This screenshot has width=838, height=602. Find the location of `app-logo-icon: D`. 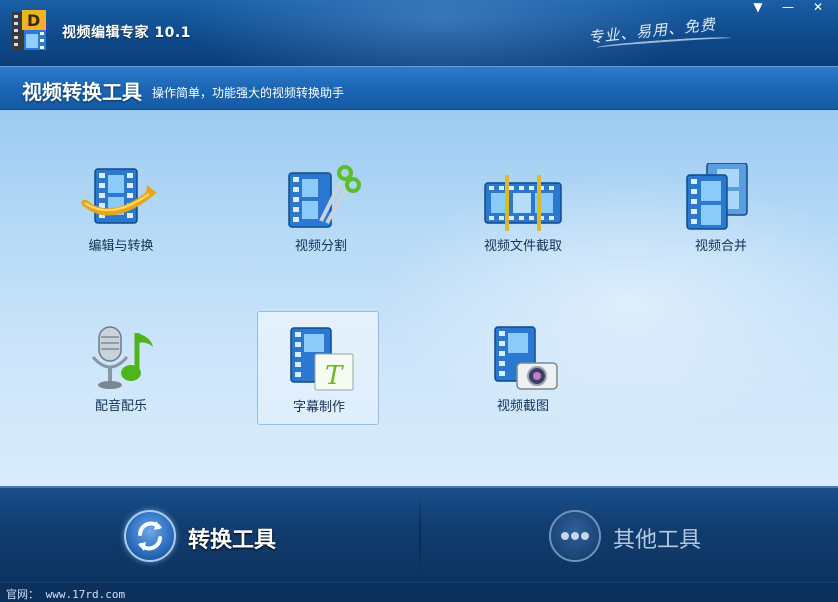

app-logo-icon: D is located at coordinates (29, 30).